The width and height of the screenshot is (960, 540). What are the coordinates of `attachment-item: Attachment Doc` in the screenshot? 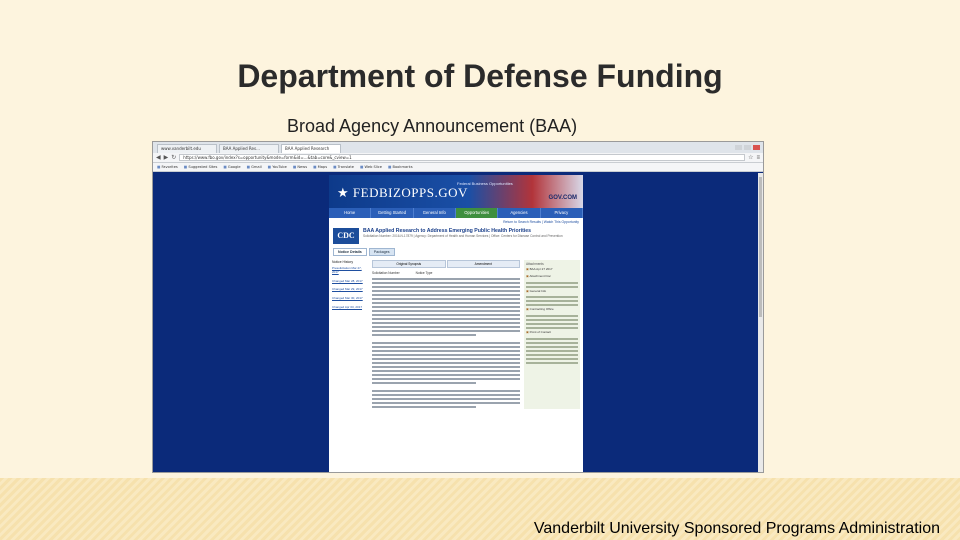 It's located at (552, 276).